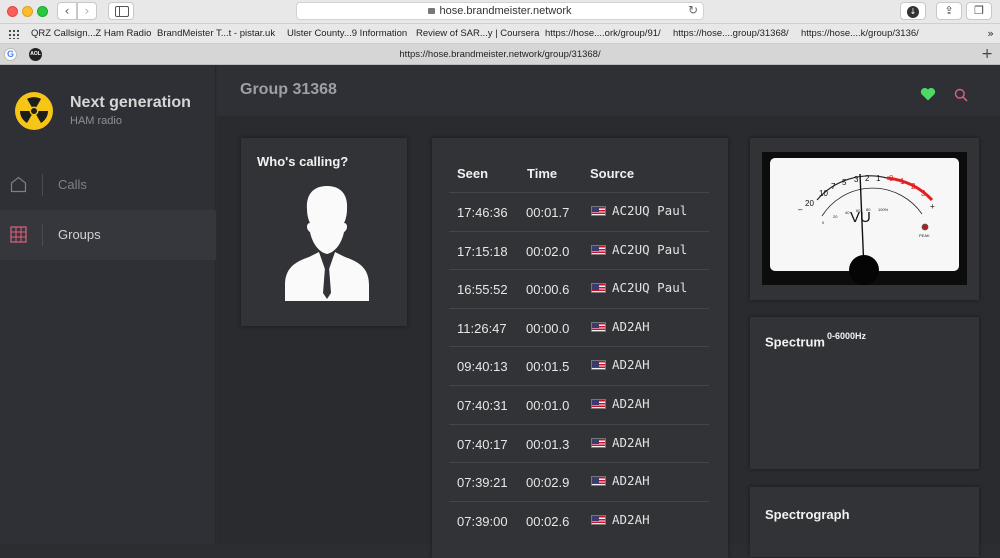 The width and height of the screenshot is (1000, 558). Describe the element at coordinates (472, 173) in the screenshot. I see `column-header-seen: Seen` at that location.